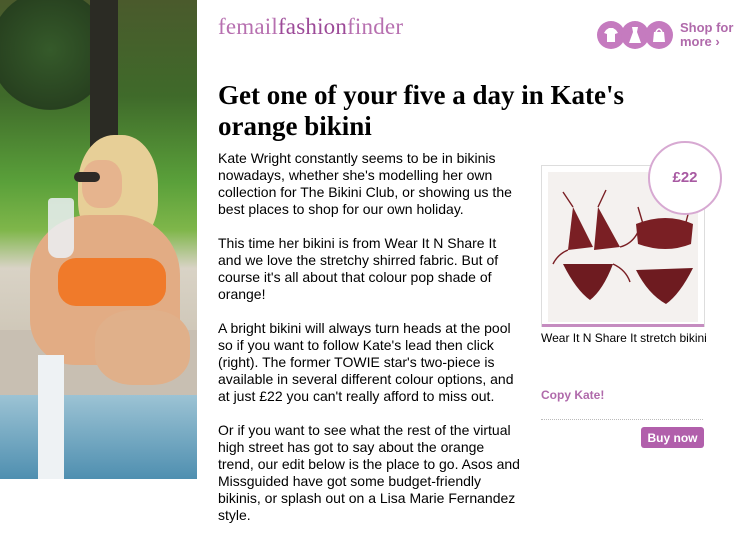  What do you see at coordinates (572, 395) in the screenshot?
I see `copy-kate-link: Copy Kate!` at bounding box center [572, 395].